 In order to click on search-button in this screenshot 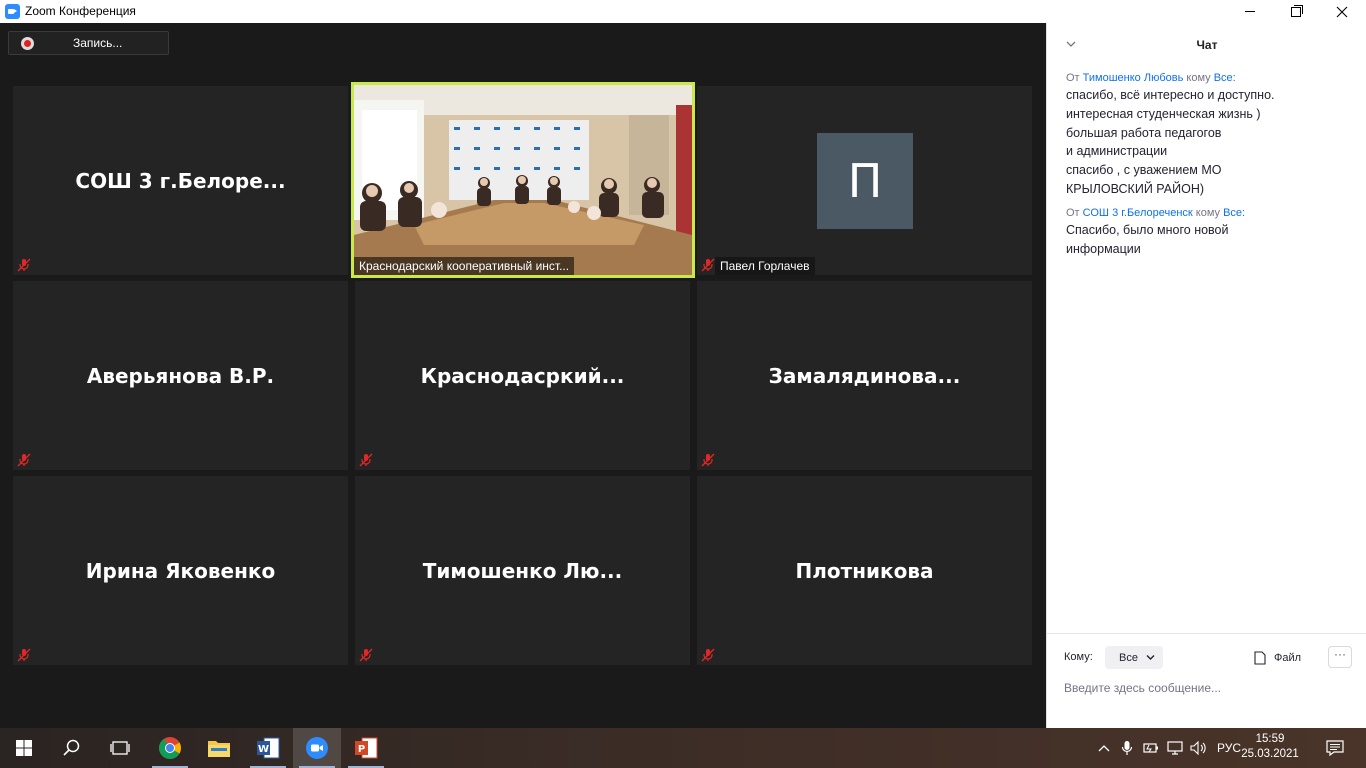, I will do `click(72, 748)`.